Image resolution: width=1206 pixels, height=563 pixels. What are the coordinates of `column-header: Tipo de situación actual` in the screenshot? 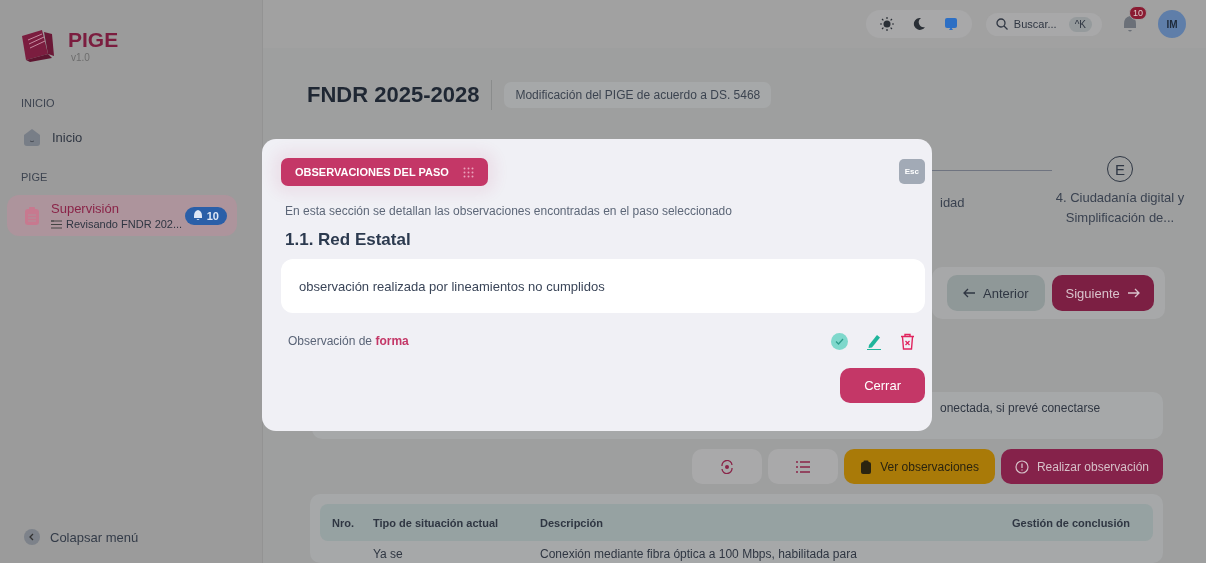 It's located at (436, 522).